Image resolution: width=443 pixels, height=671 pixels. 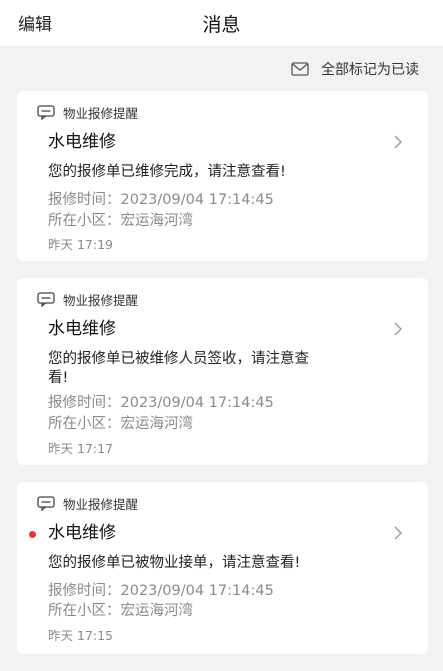 I want to click on unread-dot, so click(x=32, y=534).